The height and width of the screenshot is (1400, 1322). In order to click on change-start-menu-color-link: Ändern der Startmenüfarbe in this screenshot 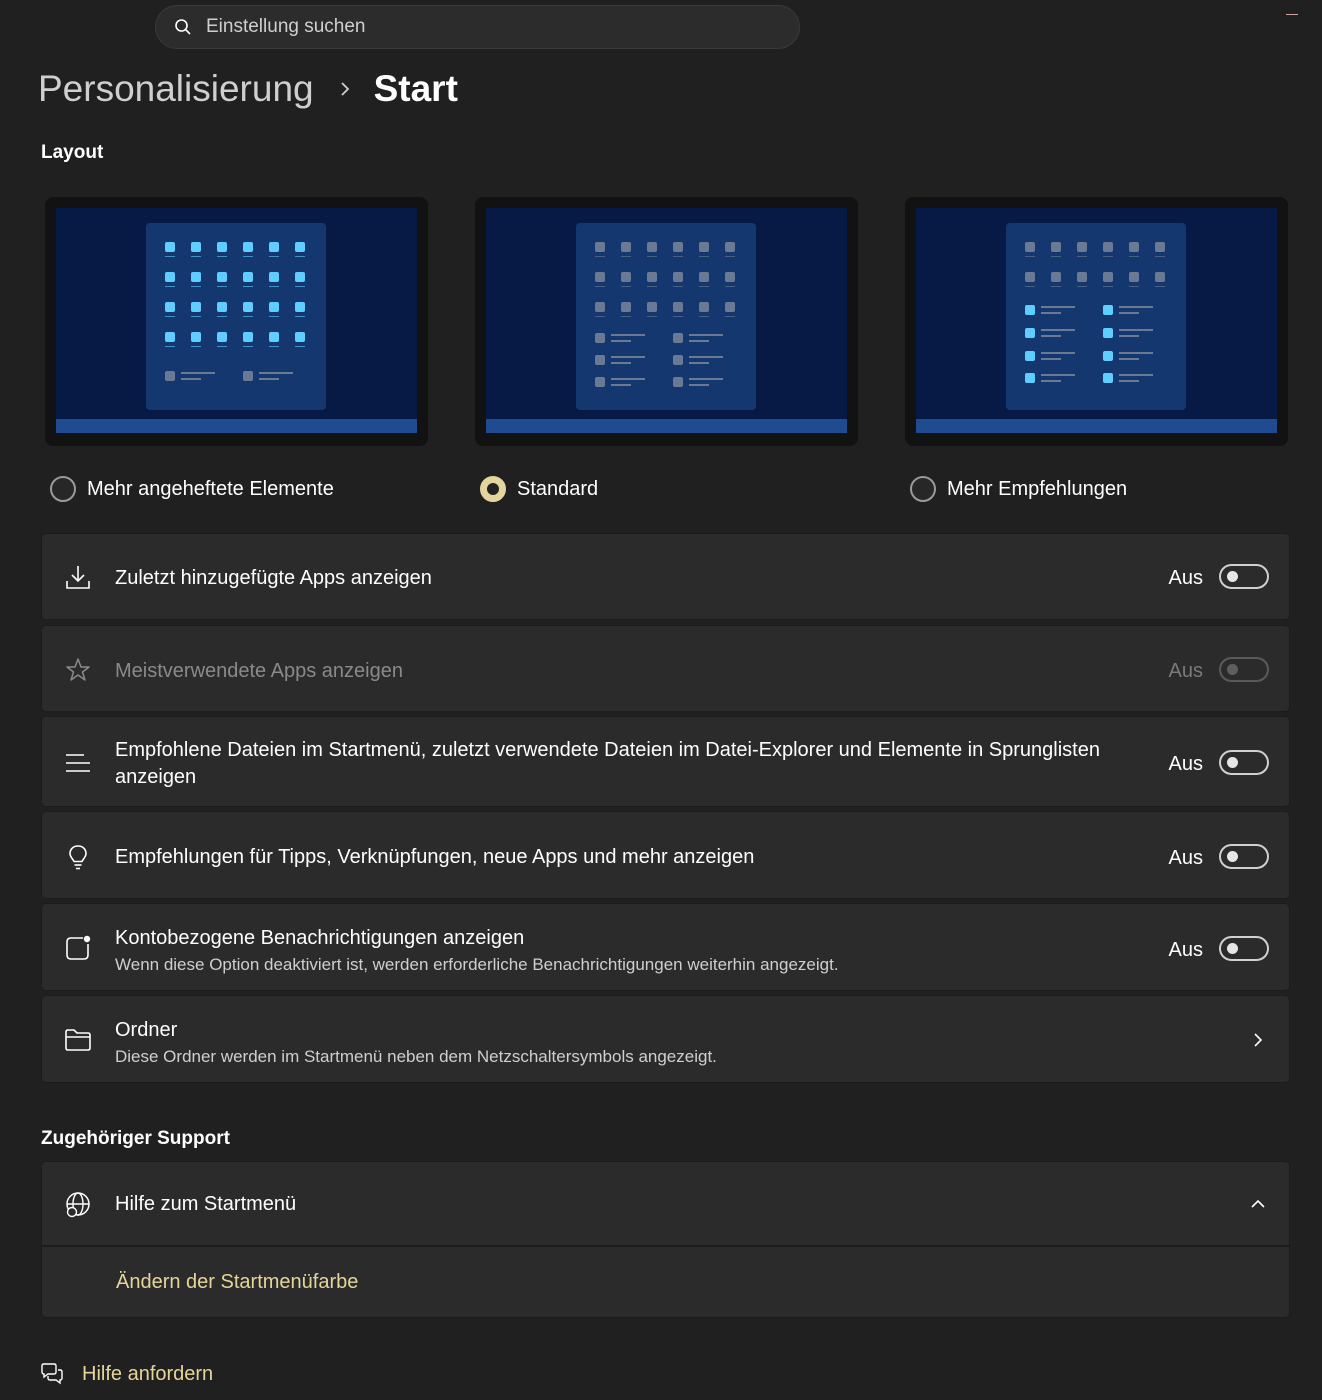, I will do `click(237, 1282)`.